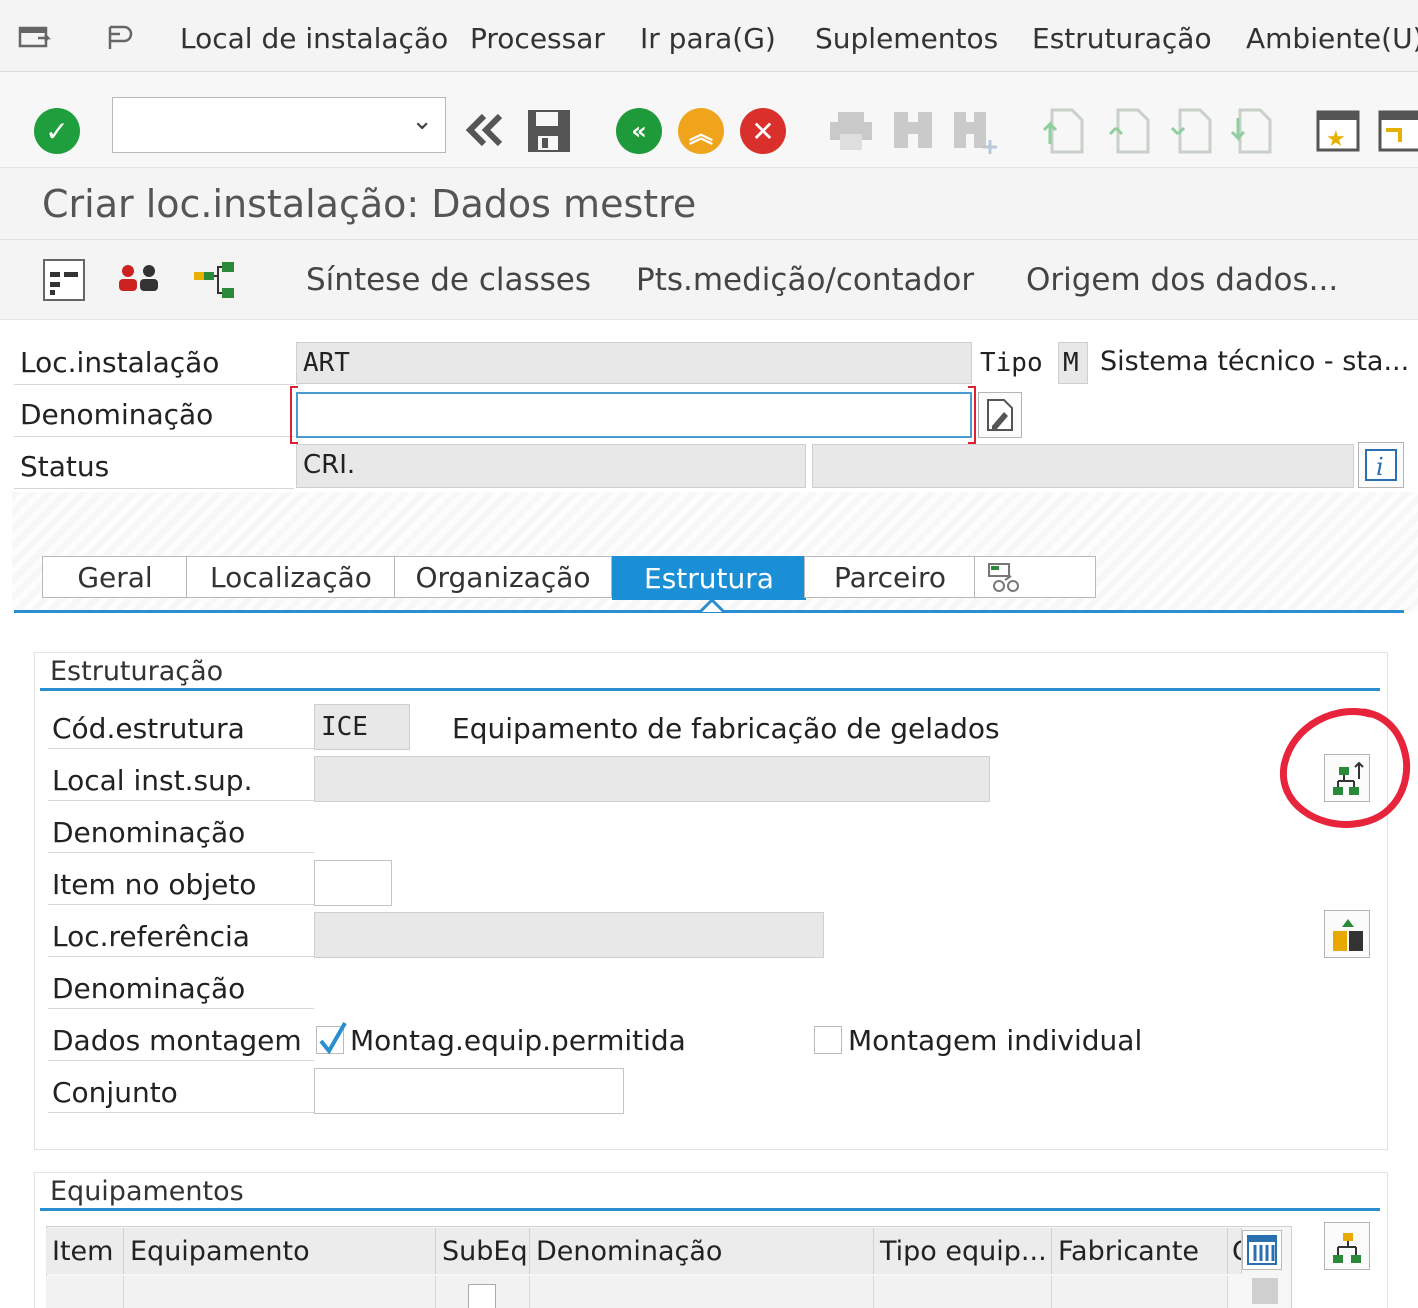 This screenshot has height=1308, width=1418. What do you see at coordinates (152, 780) in the screenshot?
I see `local-inst-sup-label: Local inst.sup.` at bounding box center [152, 780].